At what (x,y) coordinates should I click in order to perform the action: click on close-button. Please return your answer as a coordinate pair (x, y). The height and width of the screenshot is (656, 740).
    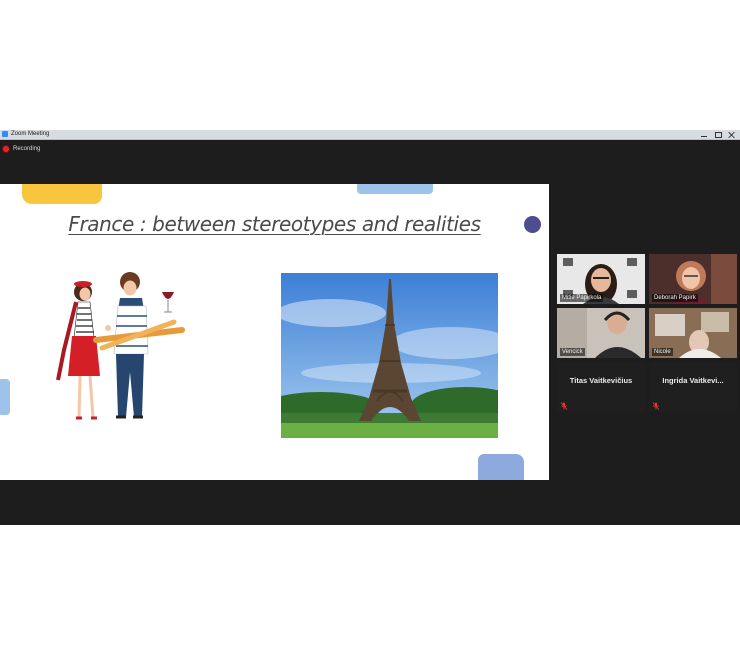
    Looking at the image, I should click on (732, 135).